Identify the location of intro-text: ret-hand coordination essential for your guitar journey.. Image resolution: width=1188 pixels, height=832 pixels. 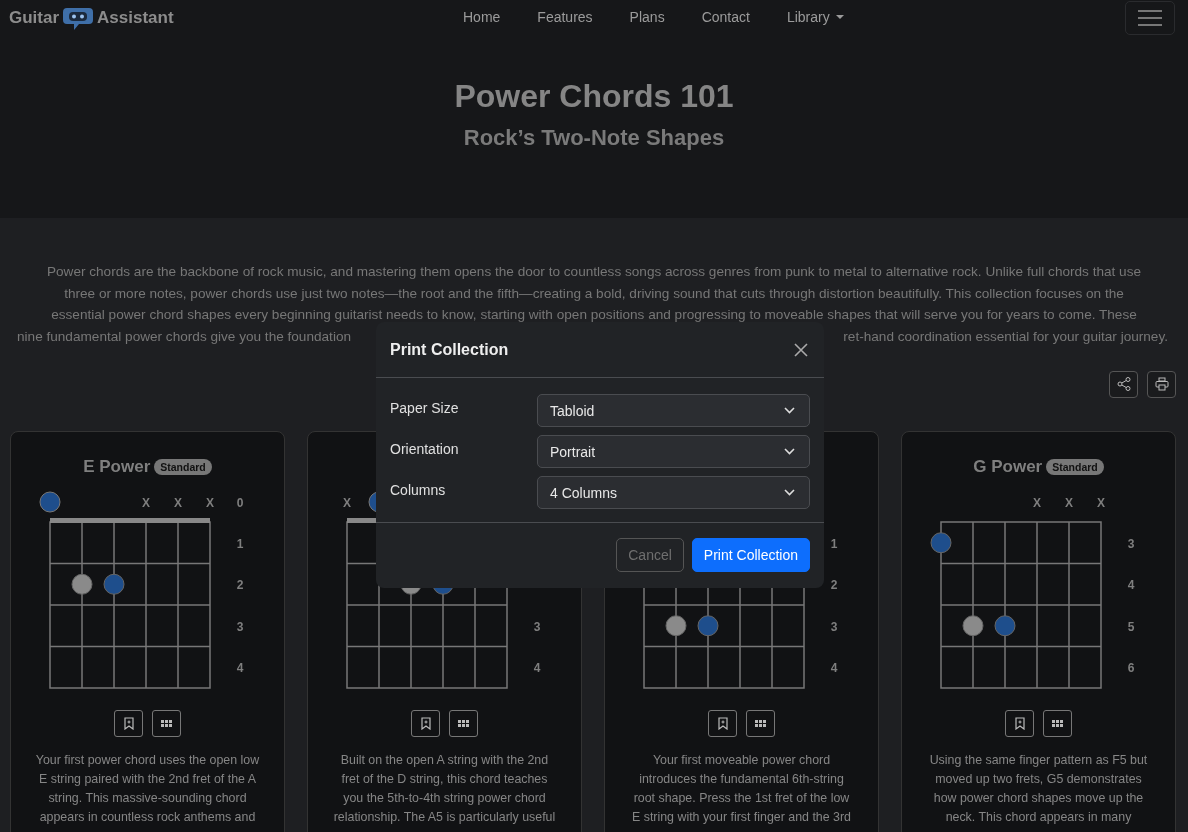
(1005, 337).